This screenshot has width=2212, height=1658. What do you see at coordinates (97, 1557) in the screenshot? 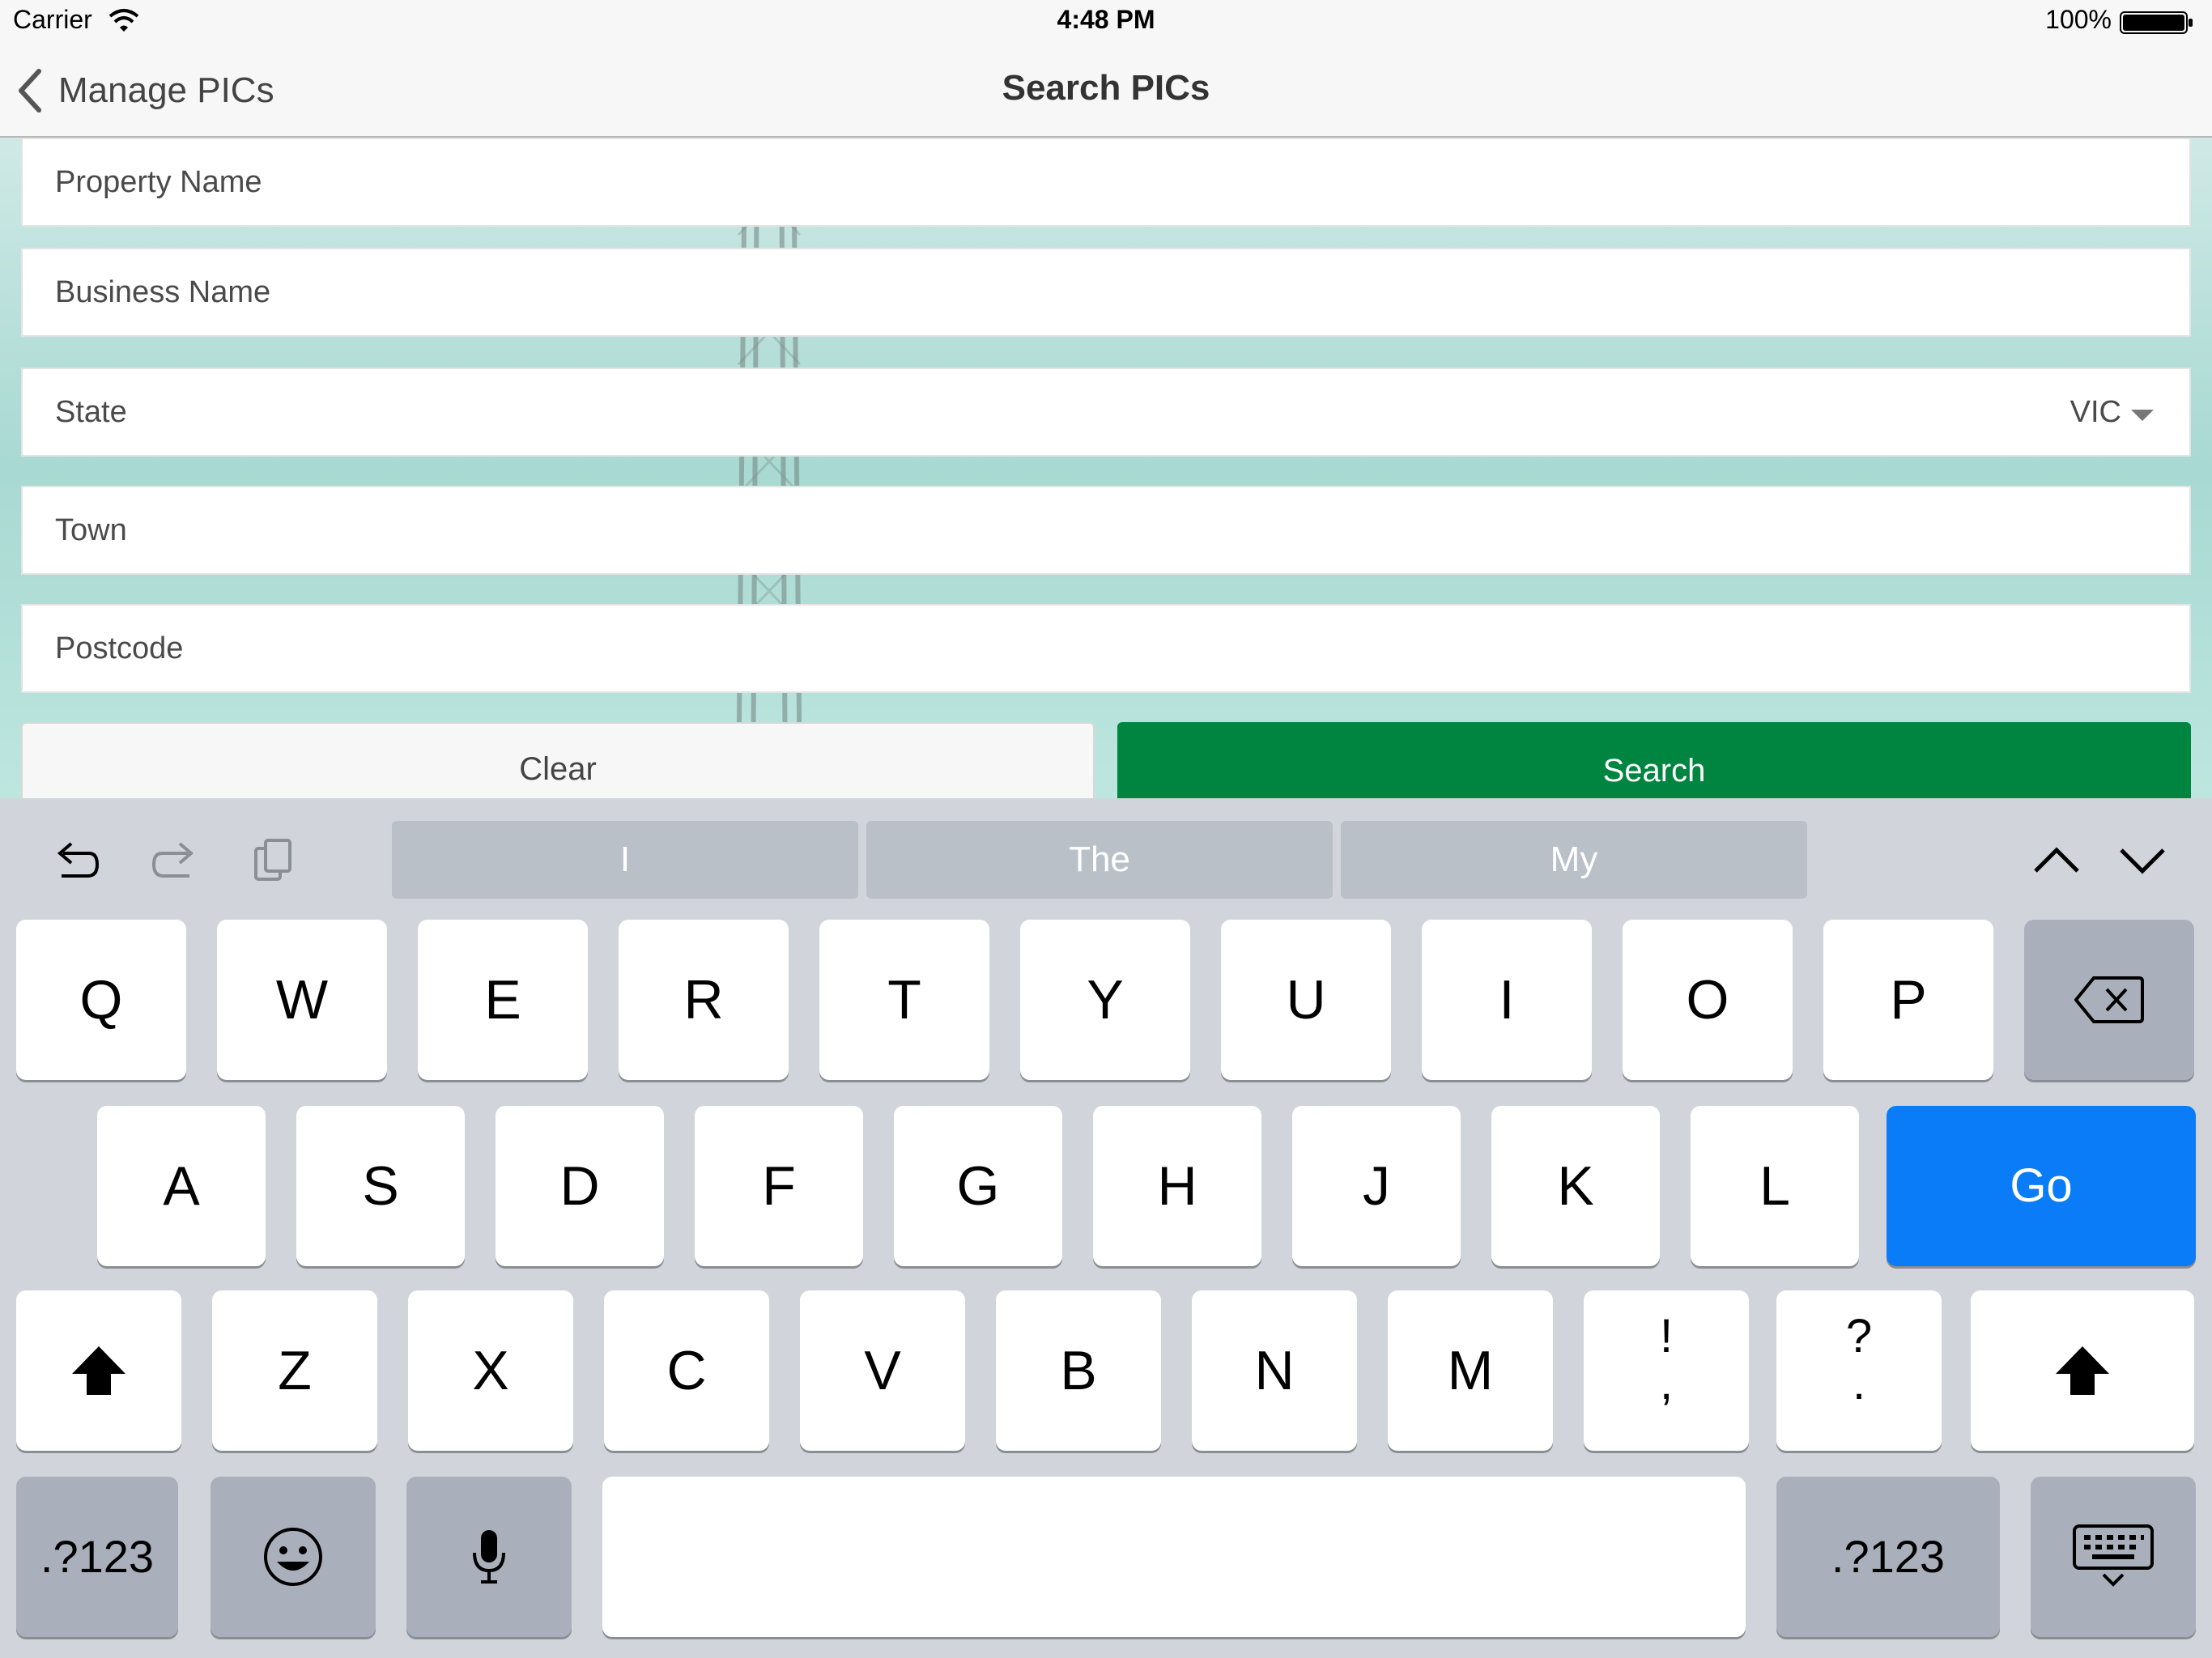
I see `numbers-key-left: .?123` at bounding box center [97, 1557].